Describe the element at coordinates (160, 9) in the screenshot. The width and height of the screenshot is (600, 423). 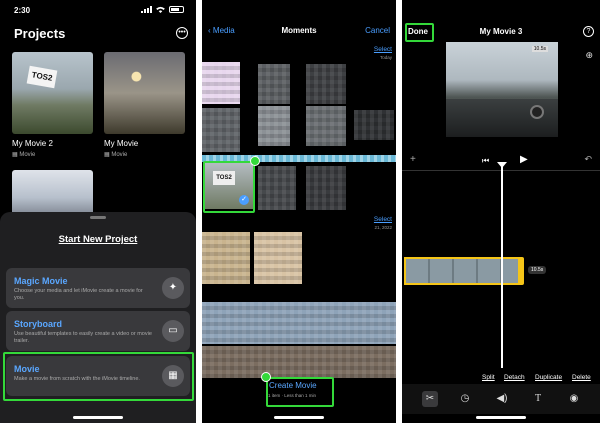
I see `wifi-icon` at that location.